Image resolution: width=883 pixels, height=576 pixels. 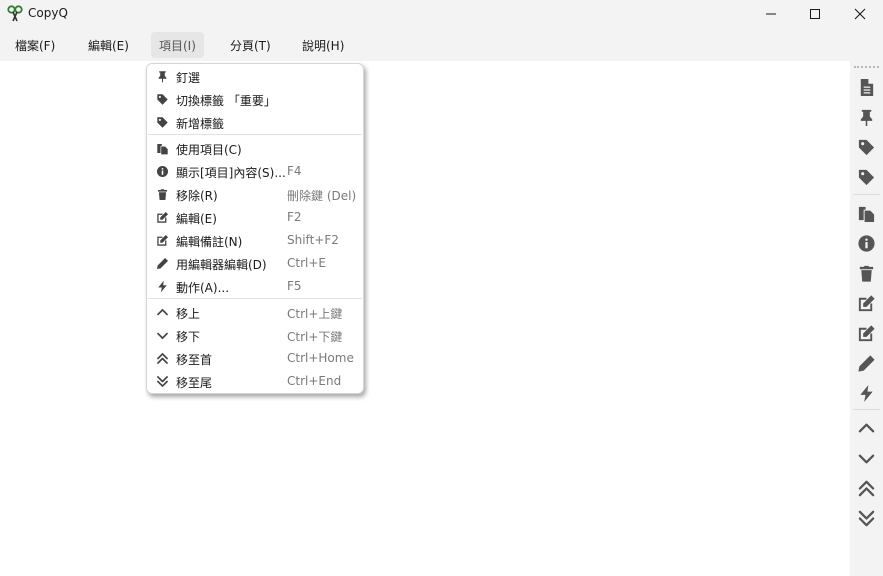 I want to click on edit-notes-icon, so click(x=866, y=332).